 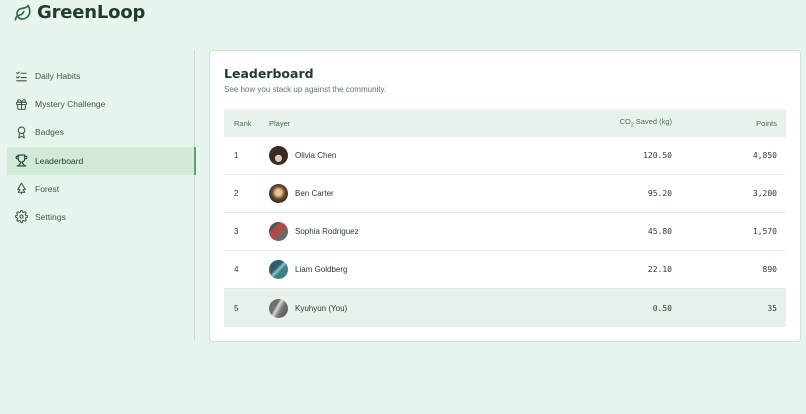 I want to click on table-row-current-user: 5 Kyuhyun (You) 0.50 35, so click(x=505, y=308).